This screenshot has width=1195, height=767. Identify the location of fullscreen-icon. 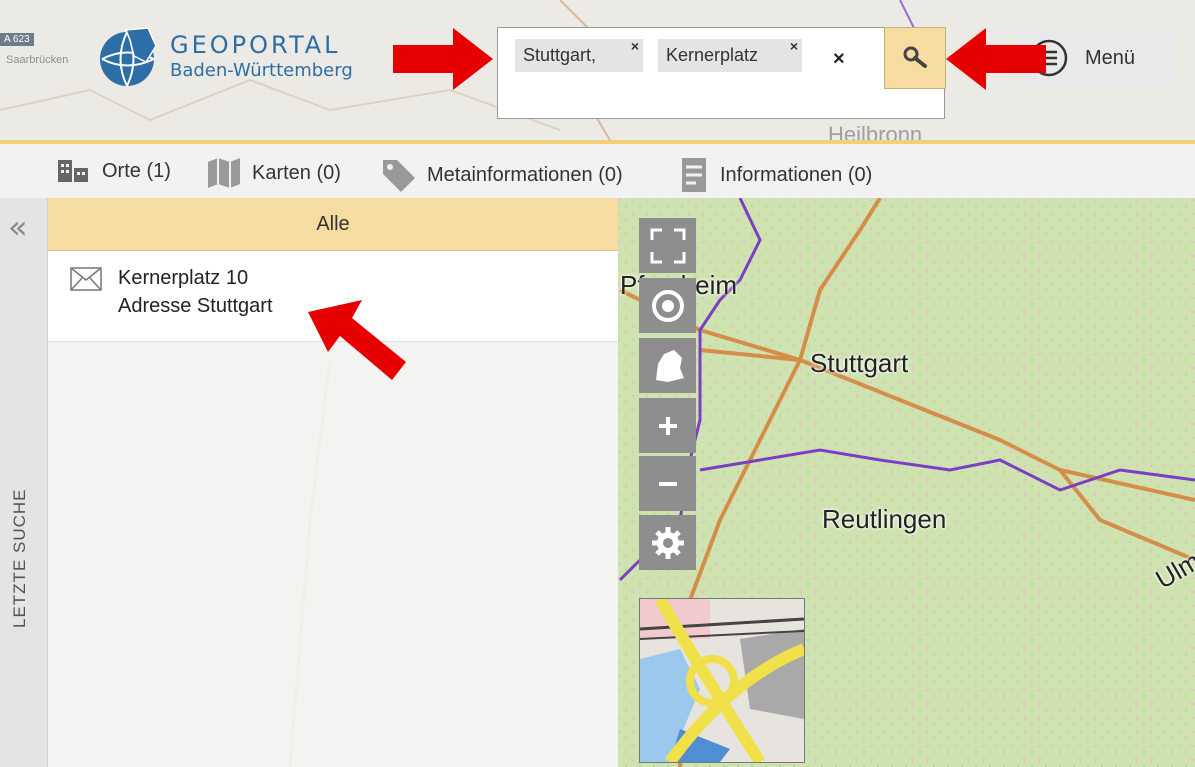
(667, 245).